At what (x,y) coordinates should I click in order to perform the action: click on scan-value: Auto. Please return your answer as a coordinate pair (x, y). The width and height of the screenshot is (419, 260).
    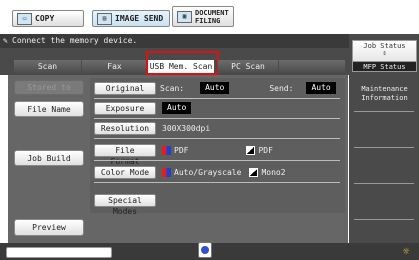
    Looking at the image, I should click on (215, 88).